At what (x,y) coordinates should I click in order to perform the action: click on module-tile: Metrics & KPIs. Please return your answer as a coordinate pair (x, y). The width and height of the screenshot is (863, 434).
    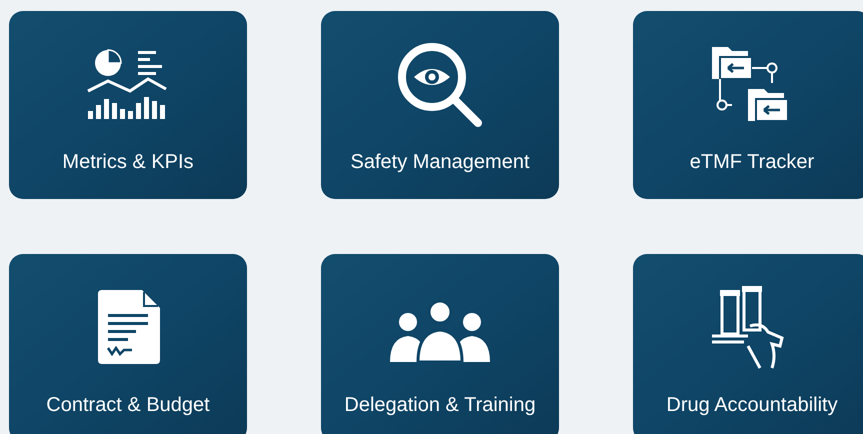
    Looking at the image, I should click on (128, 105).